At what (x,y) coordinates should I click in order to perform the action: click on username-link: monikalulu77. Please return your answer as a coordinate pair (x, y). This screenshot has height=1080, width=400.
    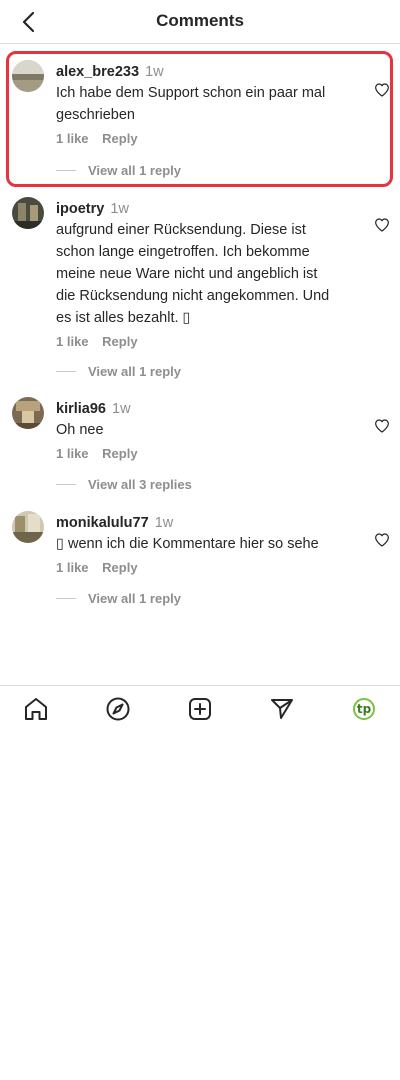
    Looking at the image, I should click on (102, 523).